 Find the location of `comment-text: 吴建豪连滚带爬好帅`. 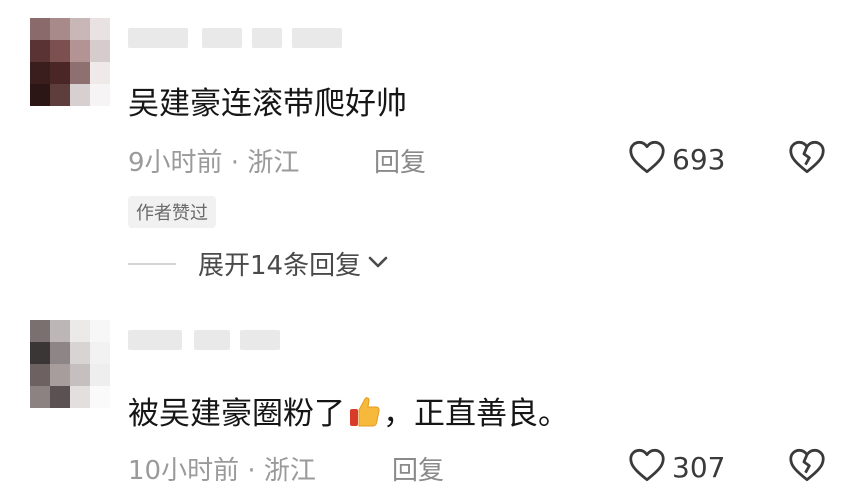

comment-text: 吴建豪连滚带爬好帅 is located at coordinates (267, 104).